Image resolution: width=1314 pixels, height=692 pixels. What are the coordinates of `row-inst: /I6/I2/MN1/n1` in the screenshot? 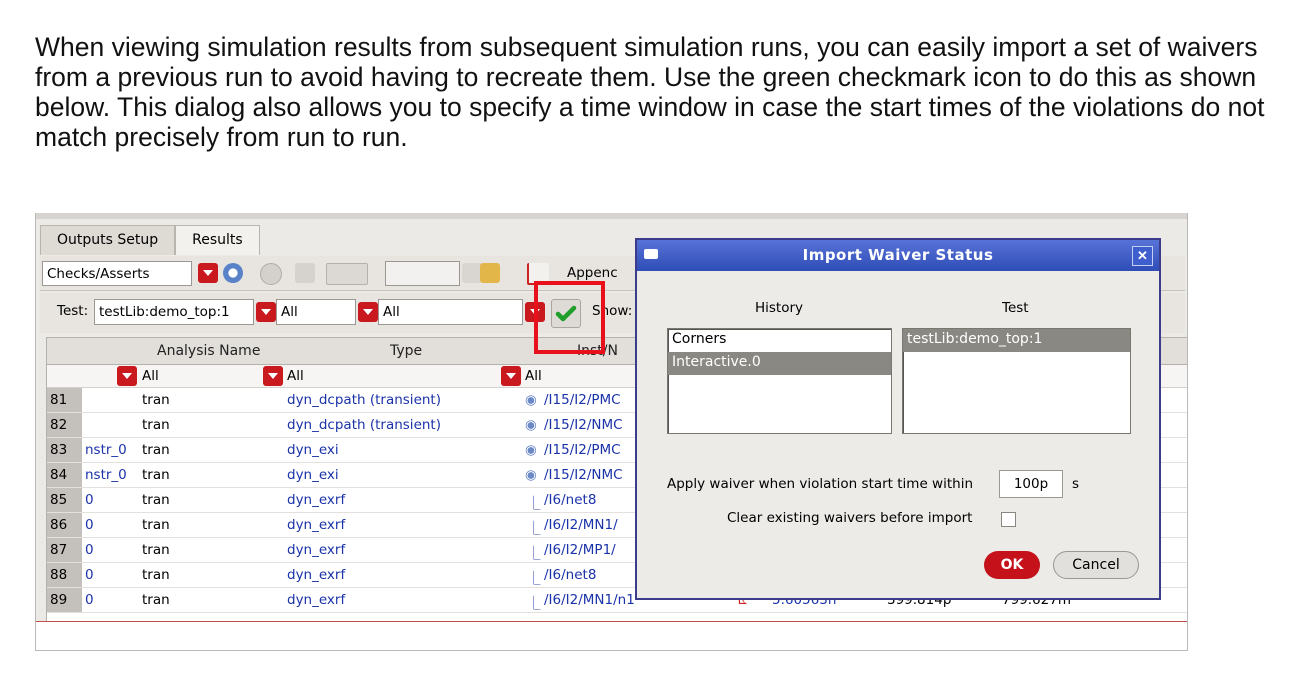 It's located at (589, 600).